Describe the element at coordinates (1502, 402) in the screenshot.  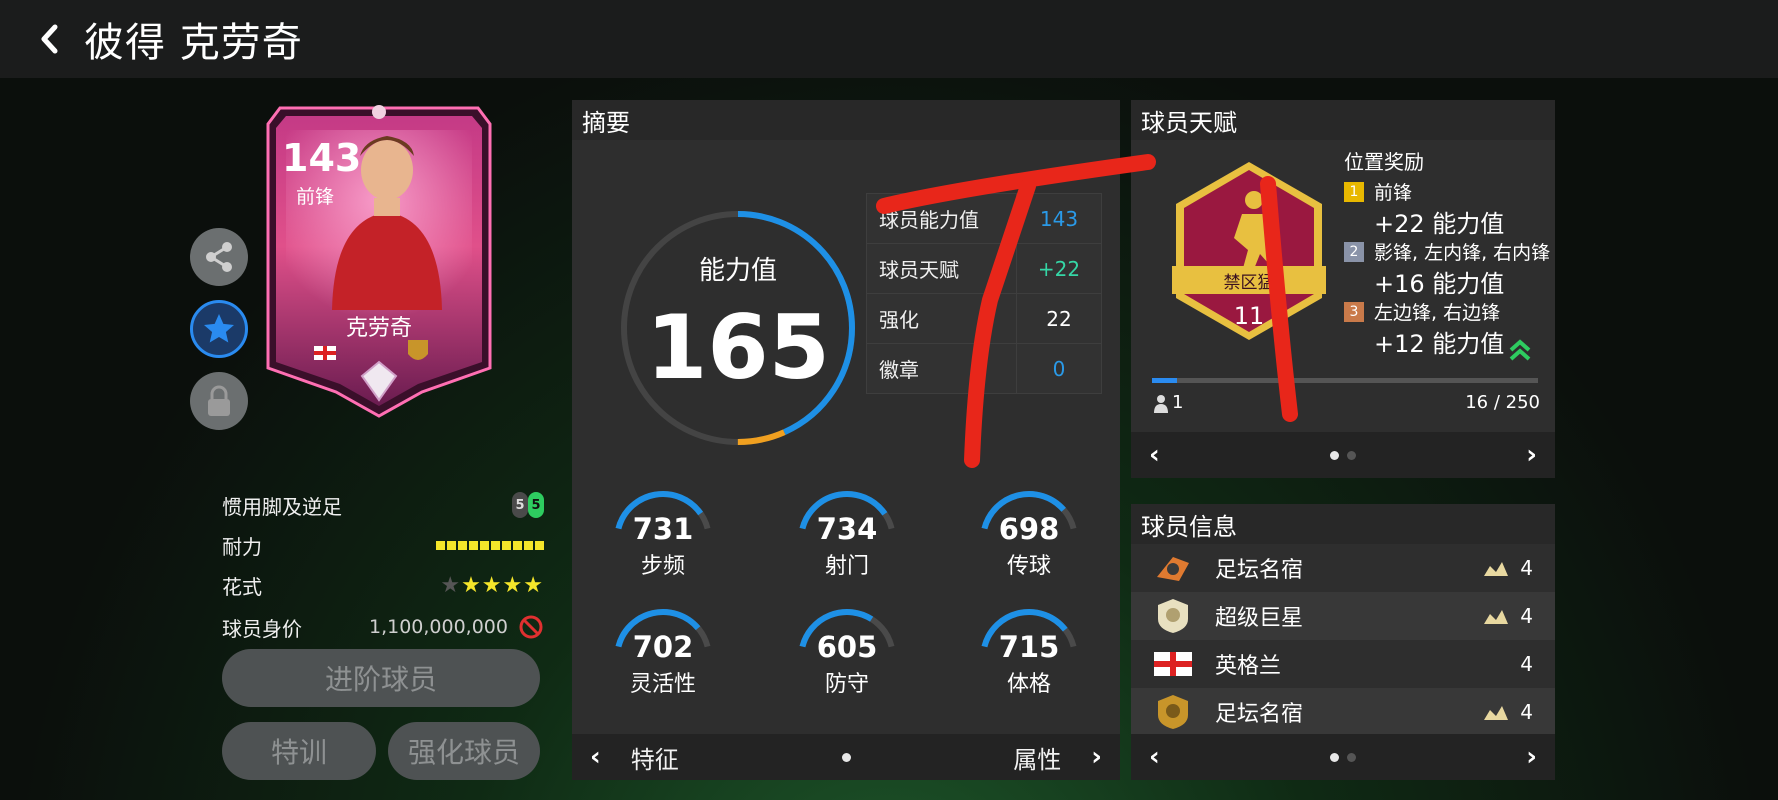
I see `talent-progress-text: 16 / 250` at that location.